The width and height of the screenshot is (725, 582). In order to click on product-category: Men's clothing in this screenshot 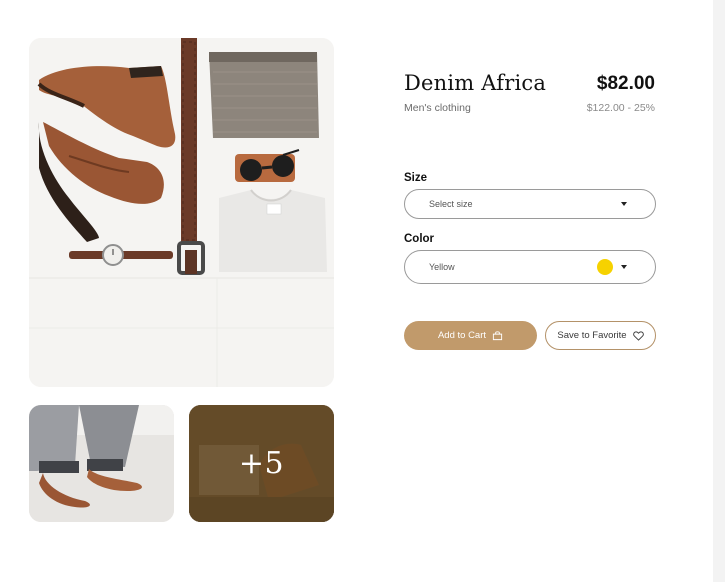, I will do `click(437, 108)`.